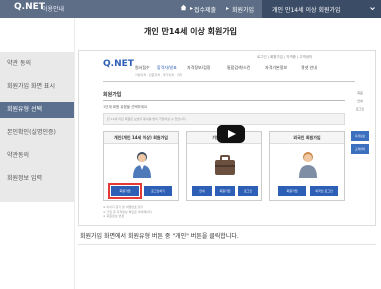 The width and height of the screenshot is (381, 289). Describe the element at coordinates (37, 156) in the screenshot. I see `sidebar-item-agreement: 약관동의` at that location.